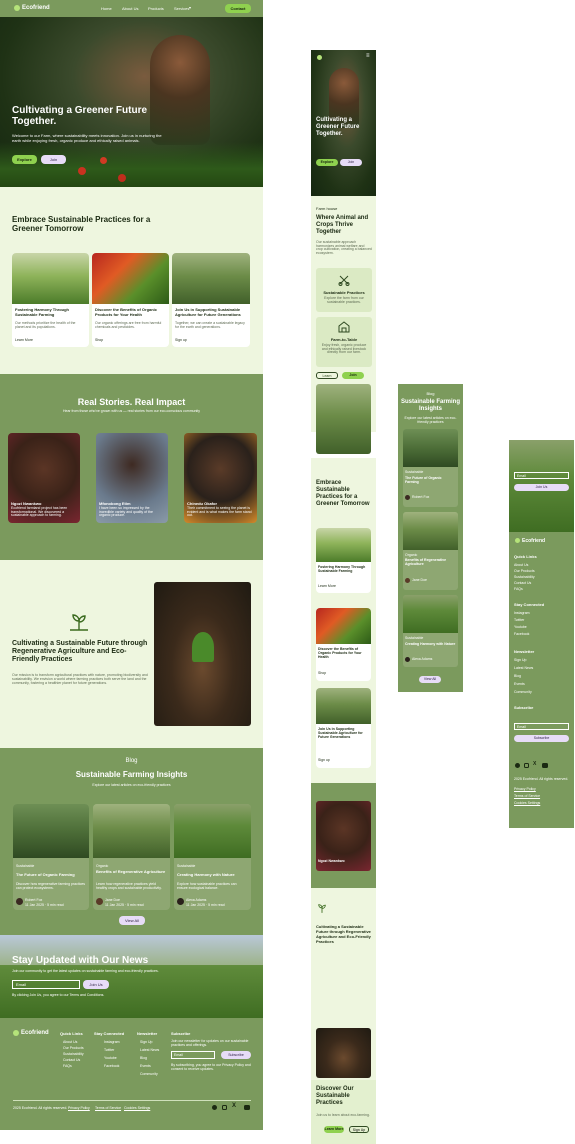 The image size is (575, 1144). Describe the element at coordinates (181, 8) in the screenshot. I see `nav-link-services: Services` at that location.